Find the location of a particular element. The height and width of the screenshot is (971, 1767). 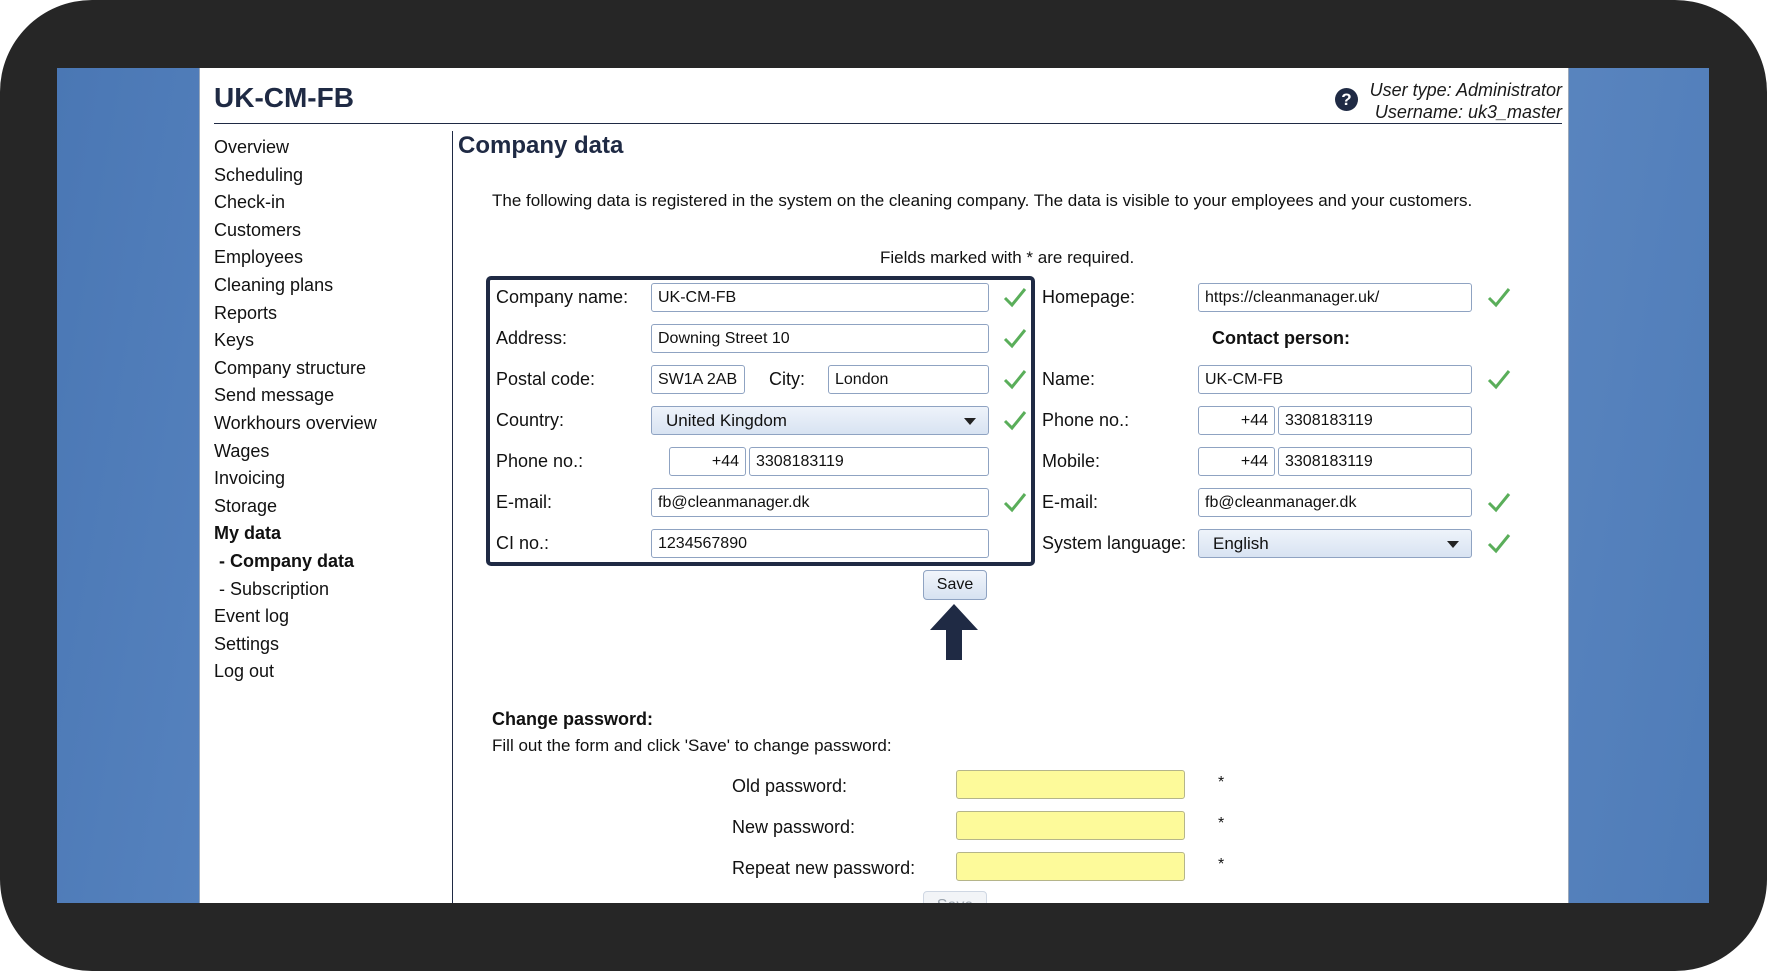

sidebar-item-company-structure: Company structure is located at coordinates (329, 369).